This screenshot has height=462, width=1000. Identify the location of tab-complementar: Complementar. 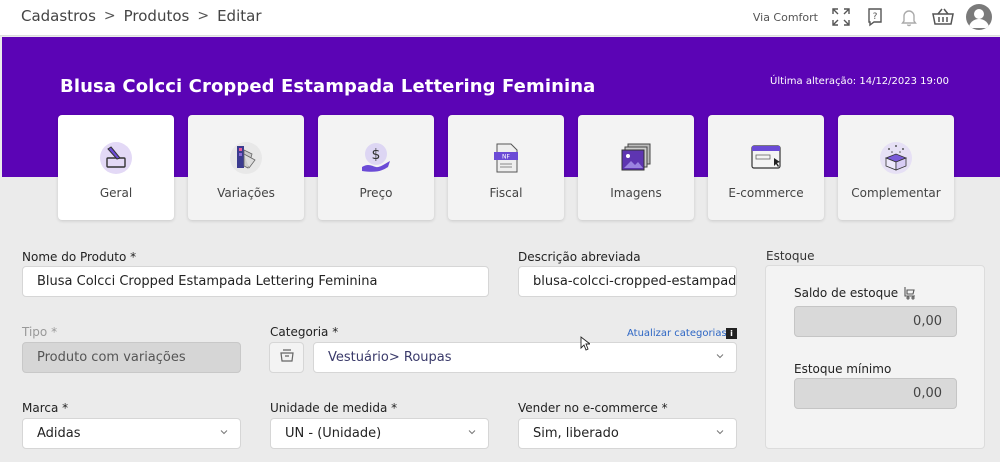
(896, 167).